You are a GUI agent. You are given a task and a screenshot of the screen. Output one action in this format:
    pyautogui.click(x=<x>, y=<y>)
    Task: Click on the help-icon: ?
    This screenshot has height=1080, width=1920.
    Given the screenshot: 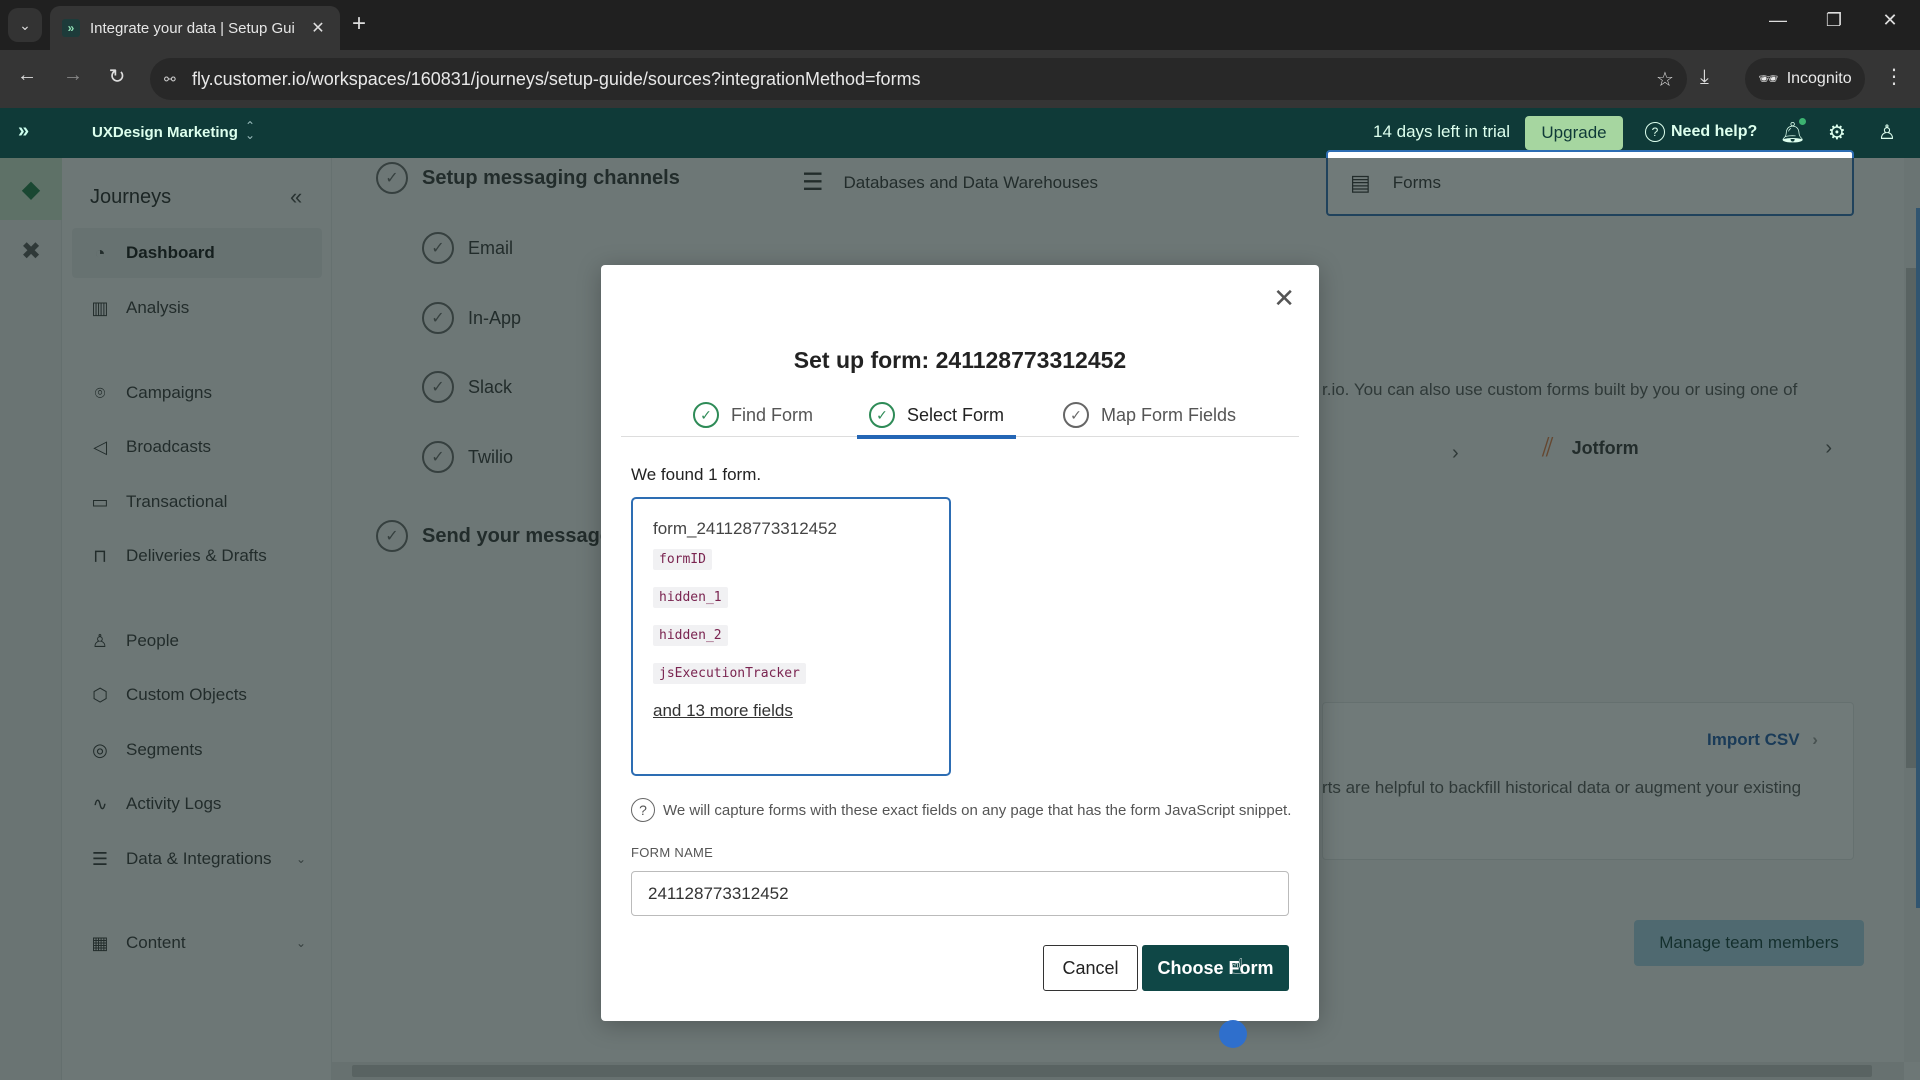 What is the action you would take?
    pyautogui.click(x=1655, y=132)
    